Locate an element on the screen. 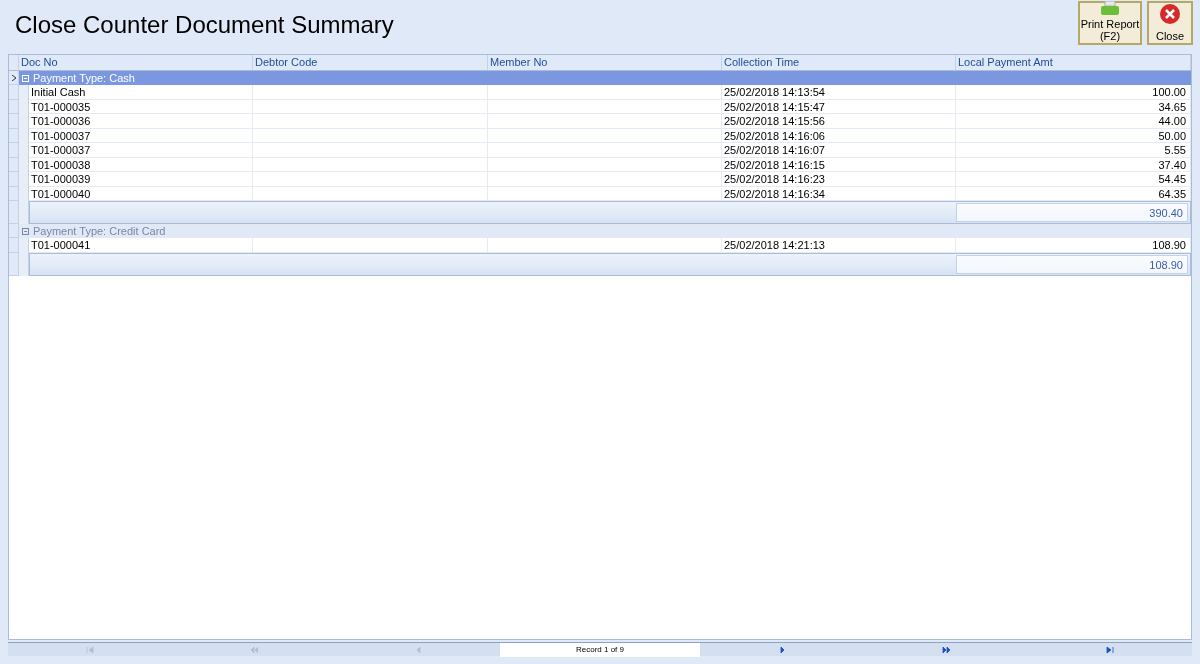 The height and width of the screenshot is (664, 1200). table-cell: T01-000041 is located at coordinates (141, 245).